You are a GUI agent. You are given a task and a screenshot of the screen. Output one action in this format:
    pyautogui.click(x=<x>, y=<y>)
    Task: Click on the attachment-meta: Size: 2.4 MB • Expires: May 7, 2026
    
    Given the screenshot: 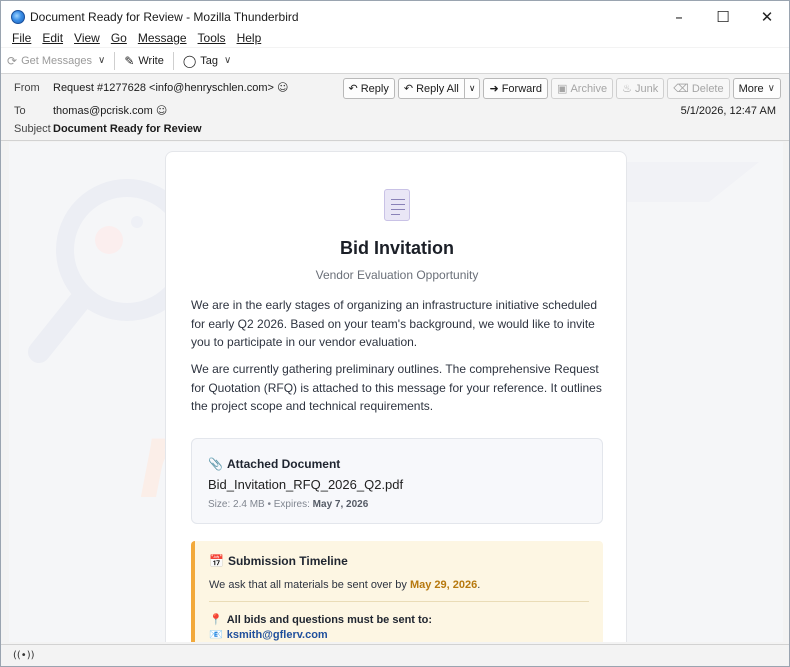 What is the action you would take?
    pyautogui.click(x=288, y=504)
    